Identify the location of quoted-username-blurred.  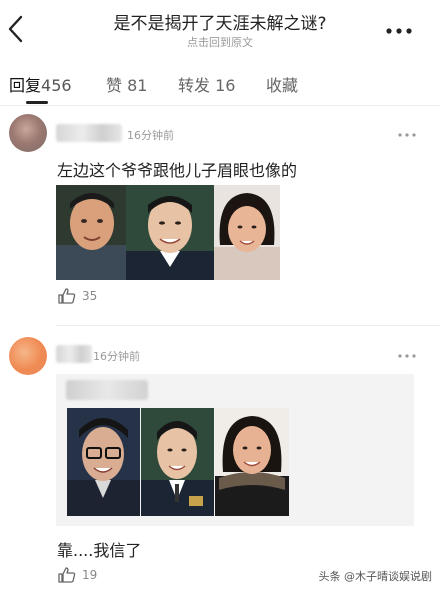
(107, 390).